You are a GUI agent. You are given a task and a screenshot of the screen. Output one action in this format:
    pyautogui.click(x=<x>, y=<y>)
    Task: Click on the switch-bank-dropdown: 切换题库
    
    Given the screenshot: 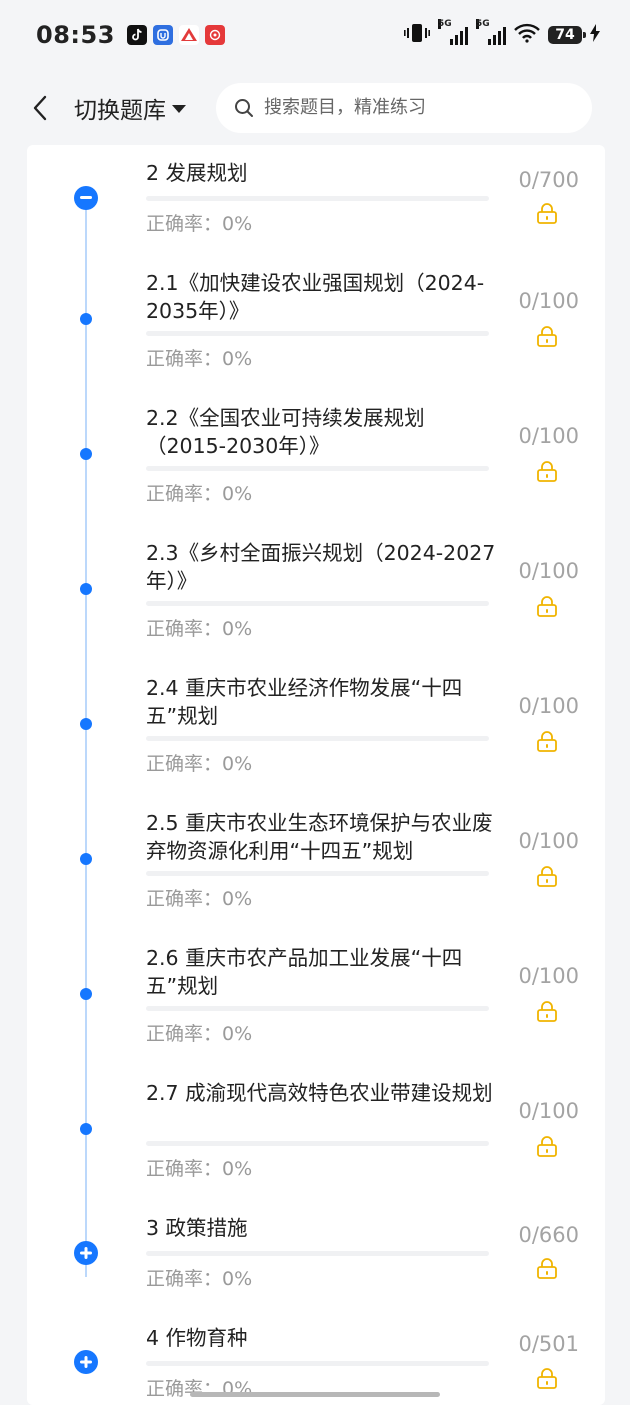 What is the action you would take?
    pyautogui.click(x=130, y=108)
    